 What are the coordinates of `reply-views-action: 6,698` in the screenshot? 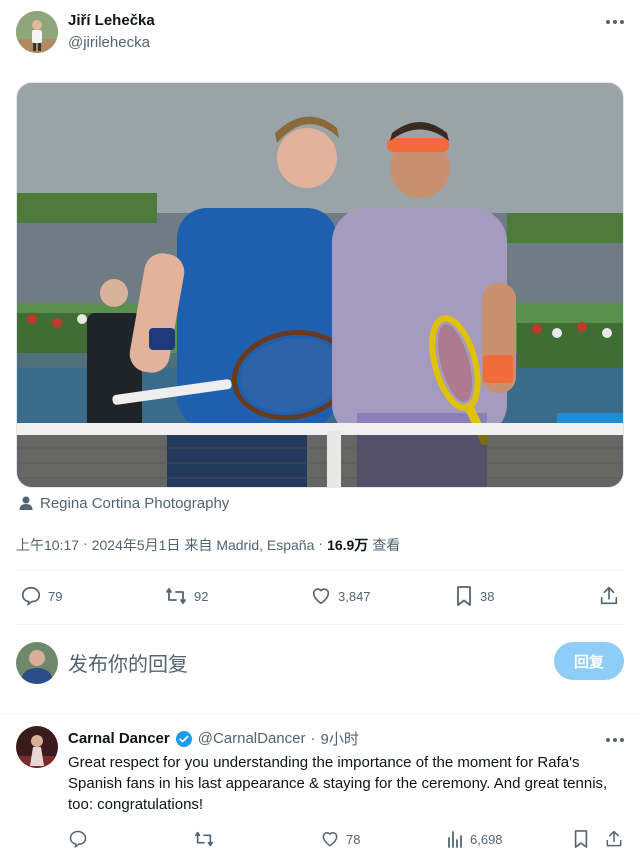 It's located at (474, 839).